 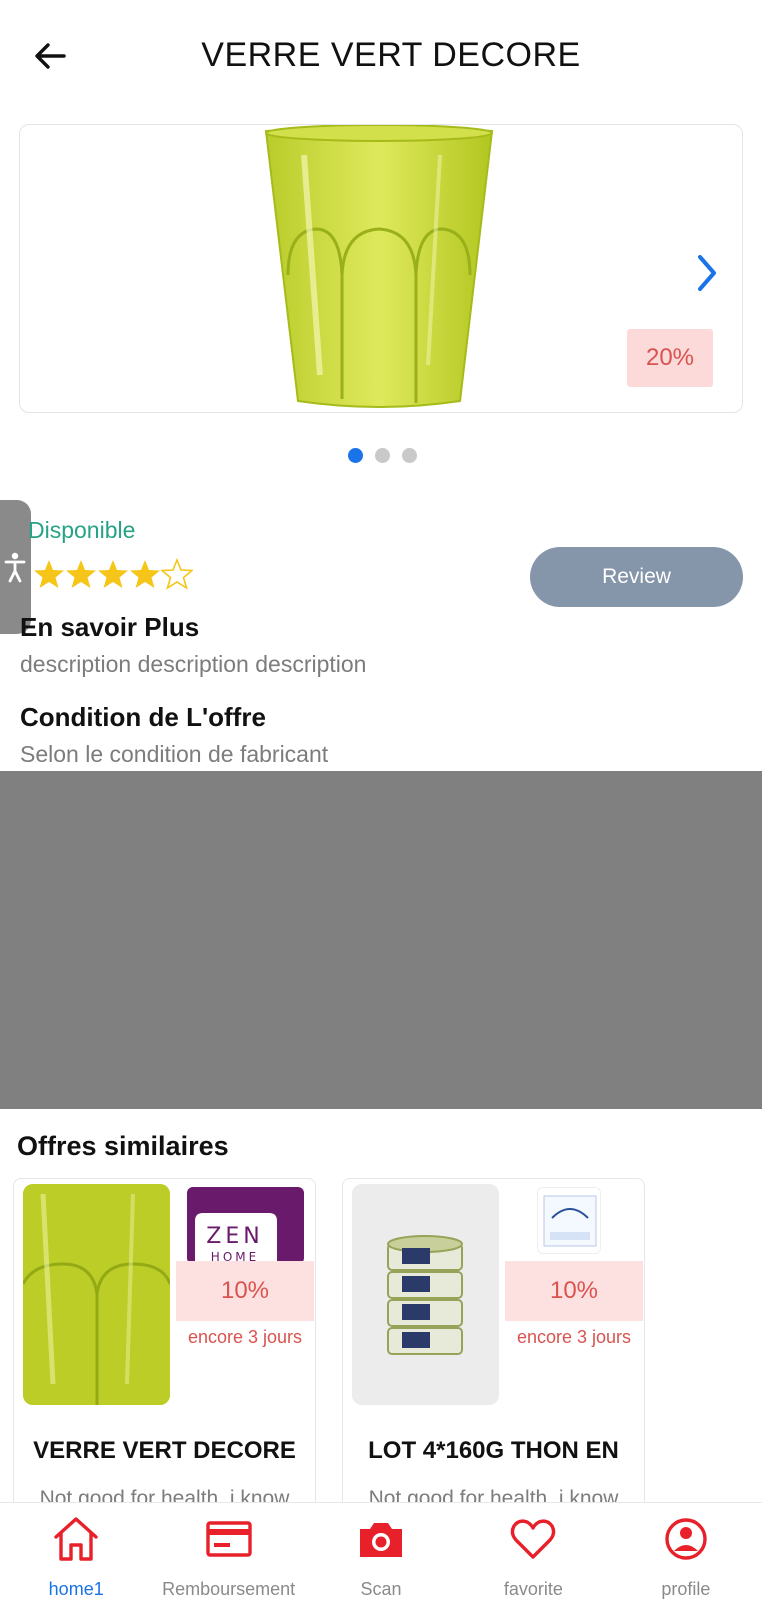 I want to click on nav-label: Scan, so click(x=381, y=1589).